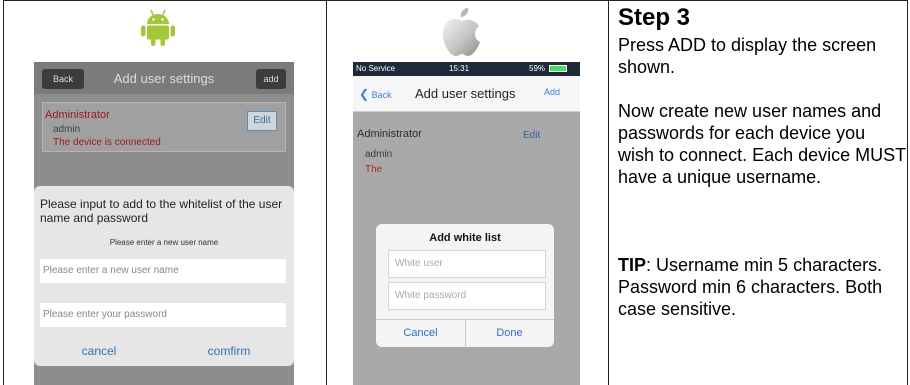 The height and width of the screenshot is (385, 910). I want to click on android-robot-icon, so click(158, 27).